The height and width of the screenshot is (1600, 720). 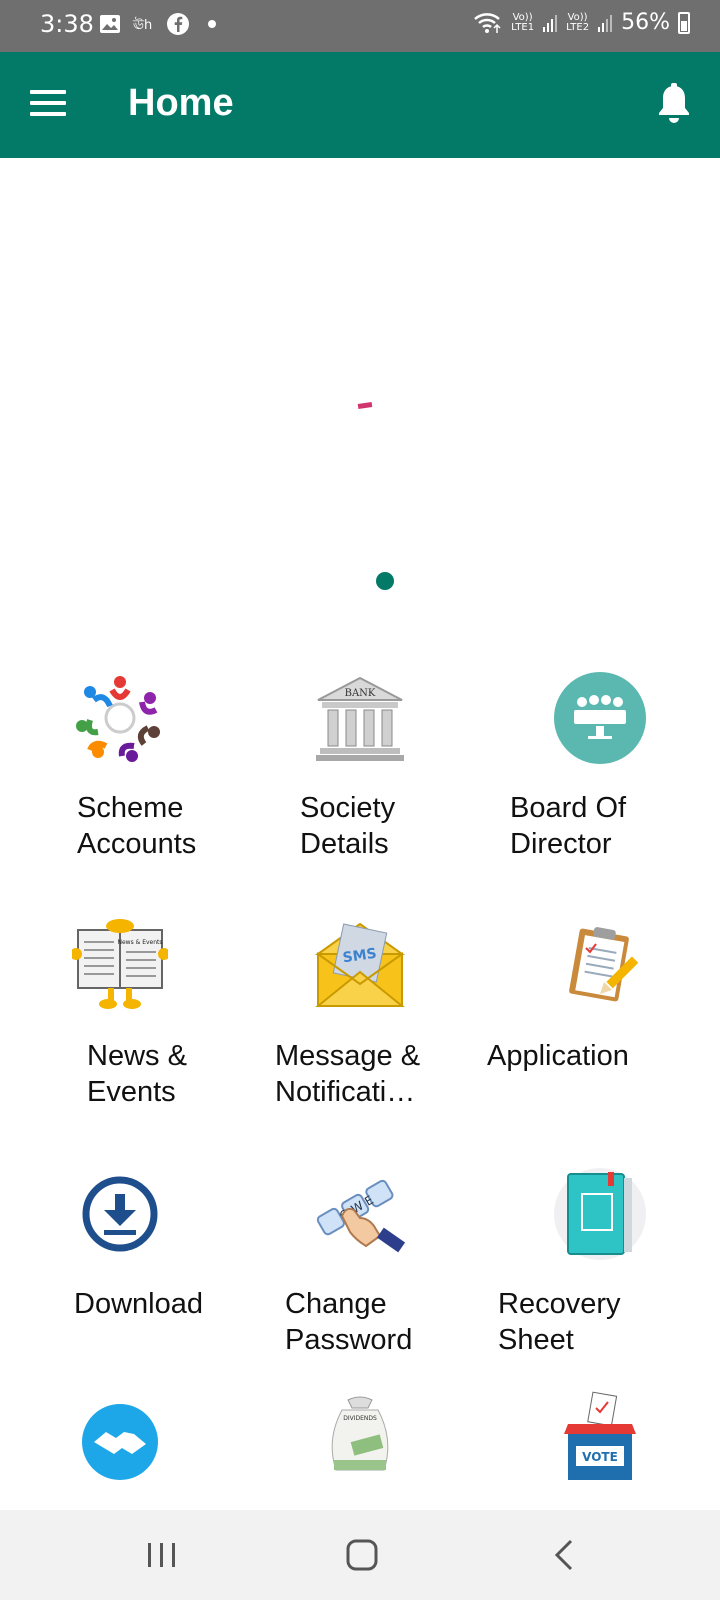 What do you see at coordinates (600, 1435) in the screenshot?
I see `vote-box-icon: VOTE` at bounding box center [600, 1435].